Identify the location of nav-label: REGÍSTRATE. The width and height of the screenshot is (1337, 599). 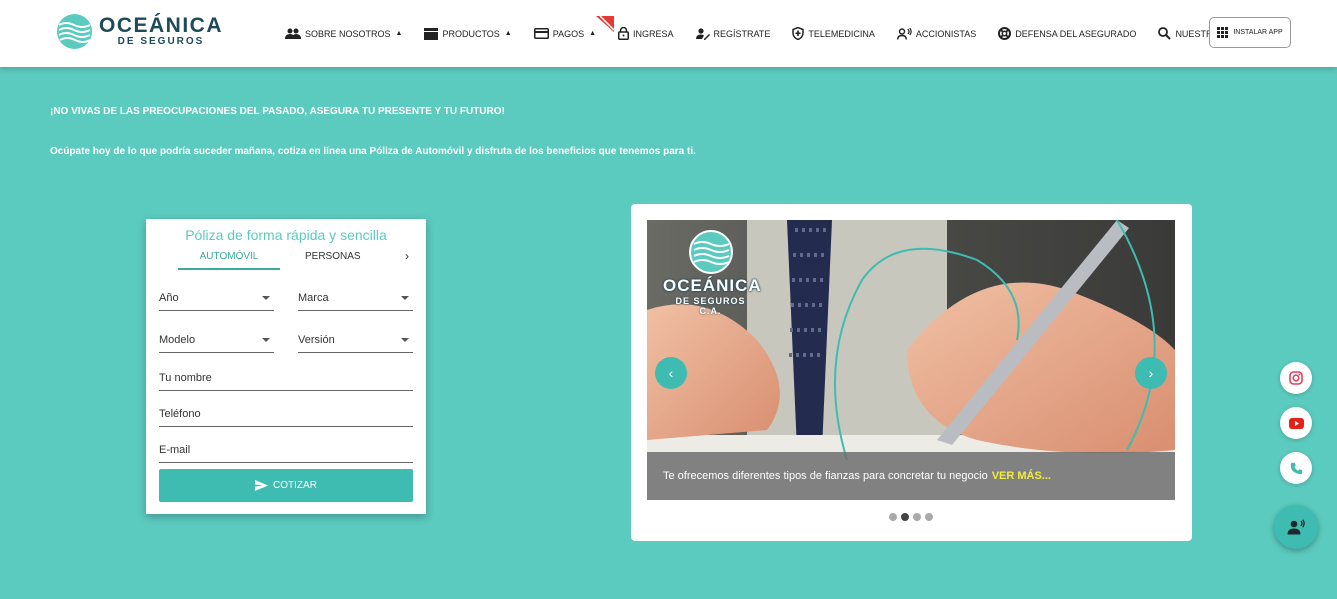
(742, 33).